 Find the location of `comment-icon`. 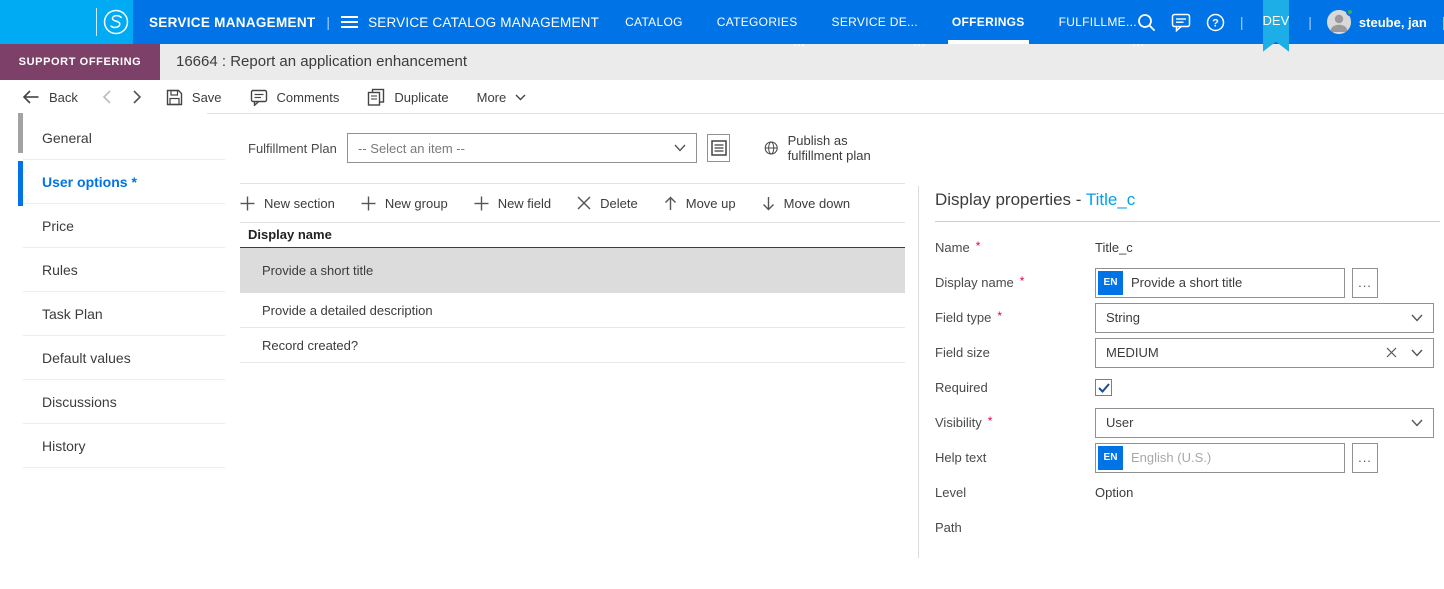

comment-icon is located at coordinates (258, 97).